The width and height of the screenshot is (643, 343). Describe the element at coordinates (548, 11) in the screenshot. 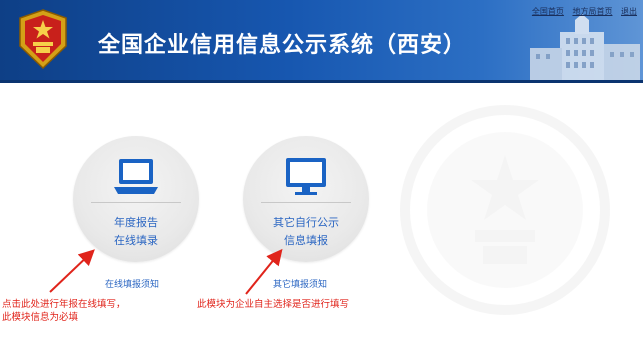

I see `link-national-home: 全国首页` at that location.